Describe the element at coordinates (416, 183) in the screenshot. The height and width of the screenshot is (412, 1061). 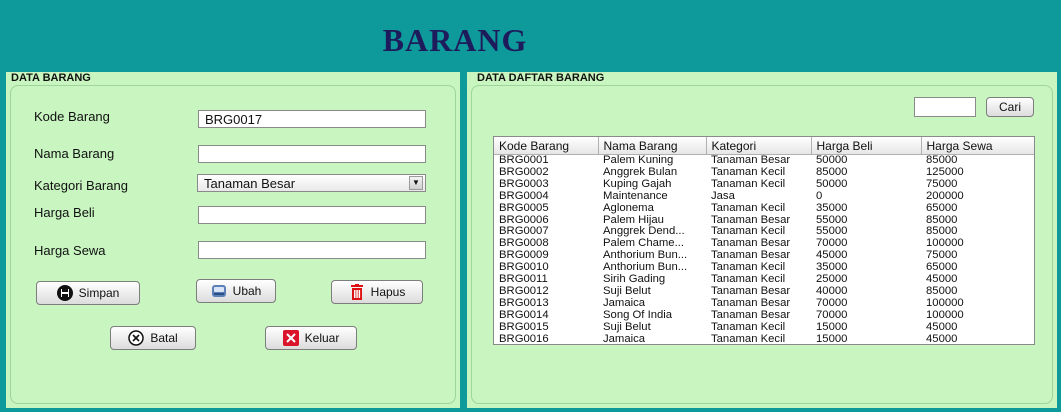
I see `dropdown-arrow-icon: ▼` at that location.